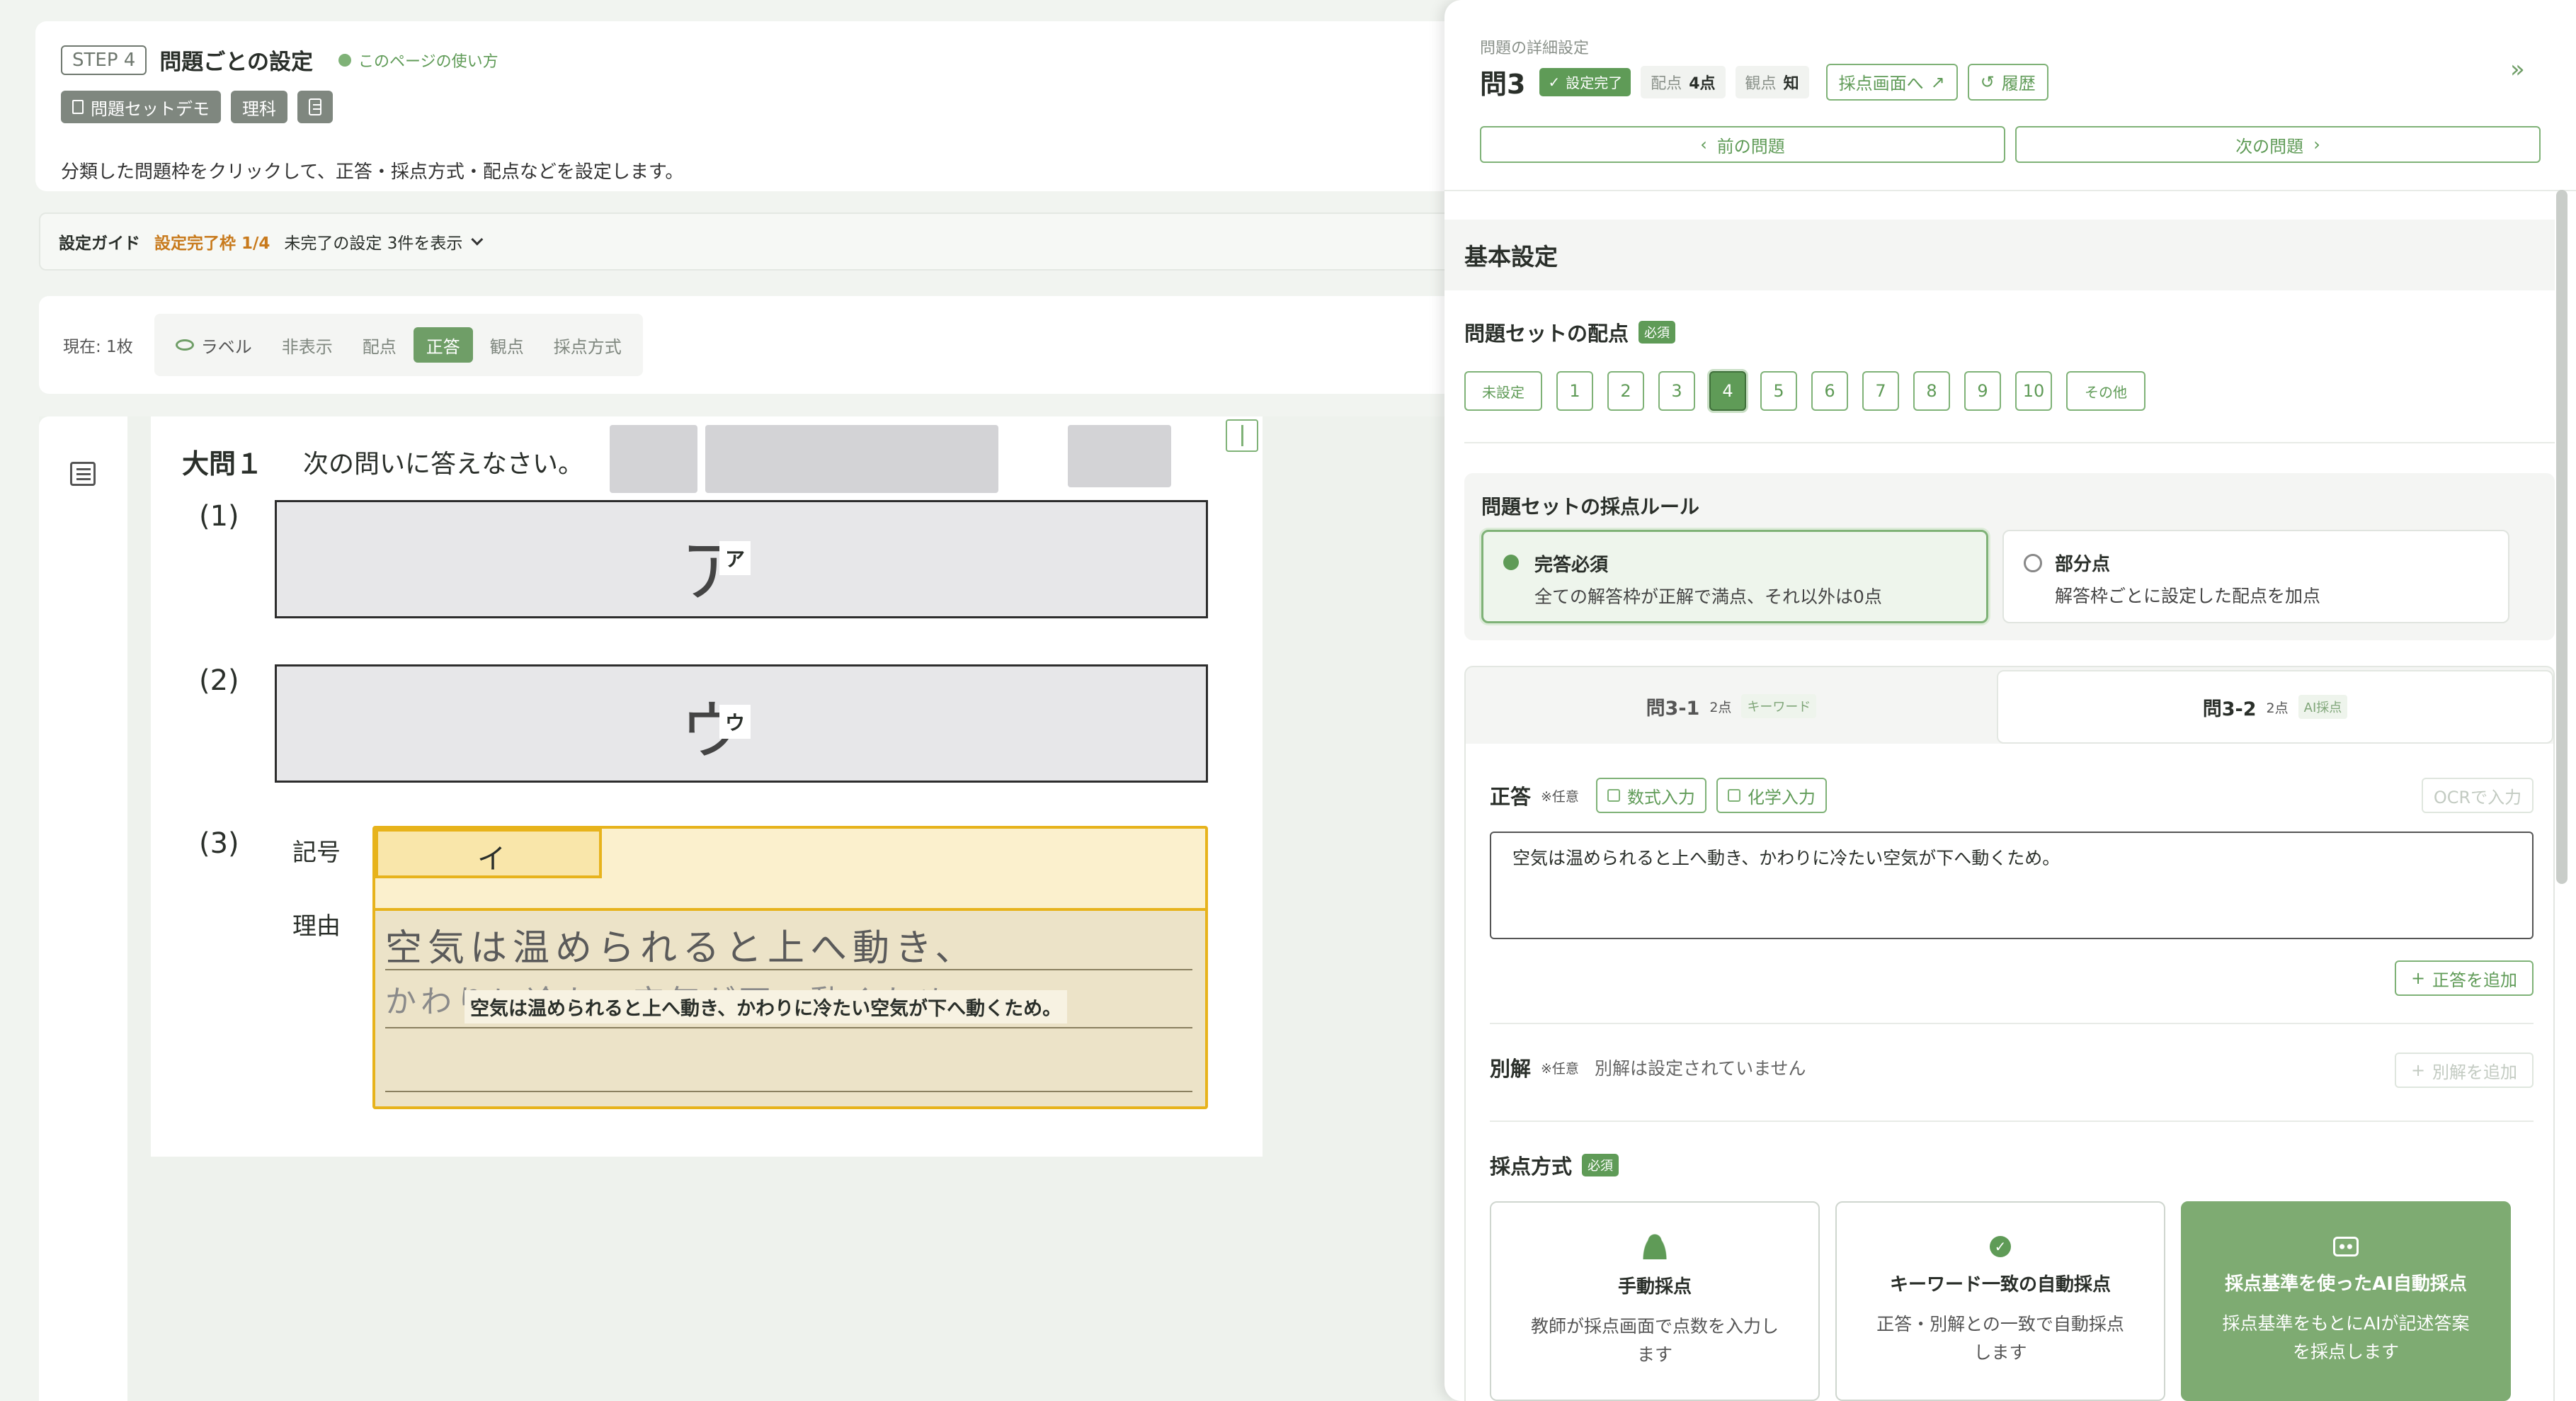 The image size is (2576, 1401). I want to click on tab-answer: 正答, so click(443, 345).